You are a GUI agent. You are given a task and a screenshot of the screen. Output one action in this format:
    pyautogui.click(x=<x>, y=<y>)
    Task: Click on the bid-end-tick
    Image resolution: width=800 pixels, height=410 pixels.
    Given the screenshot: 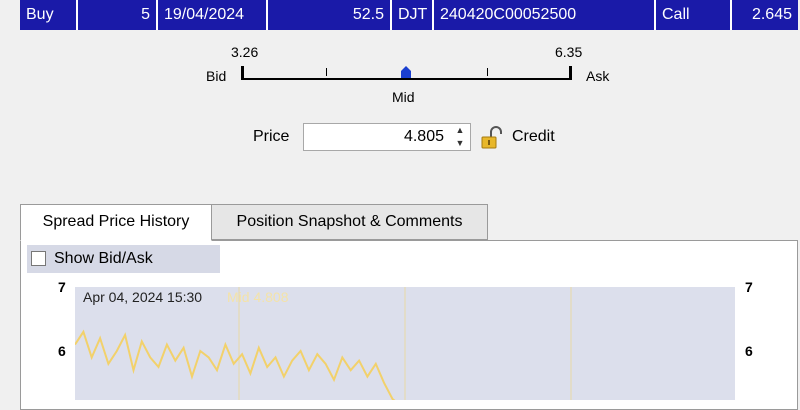 What is the action you would take?
    pyautogui.click(x=242, y=73)
    